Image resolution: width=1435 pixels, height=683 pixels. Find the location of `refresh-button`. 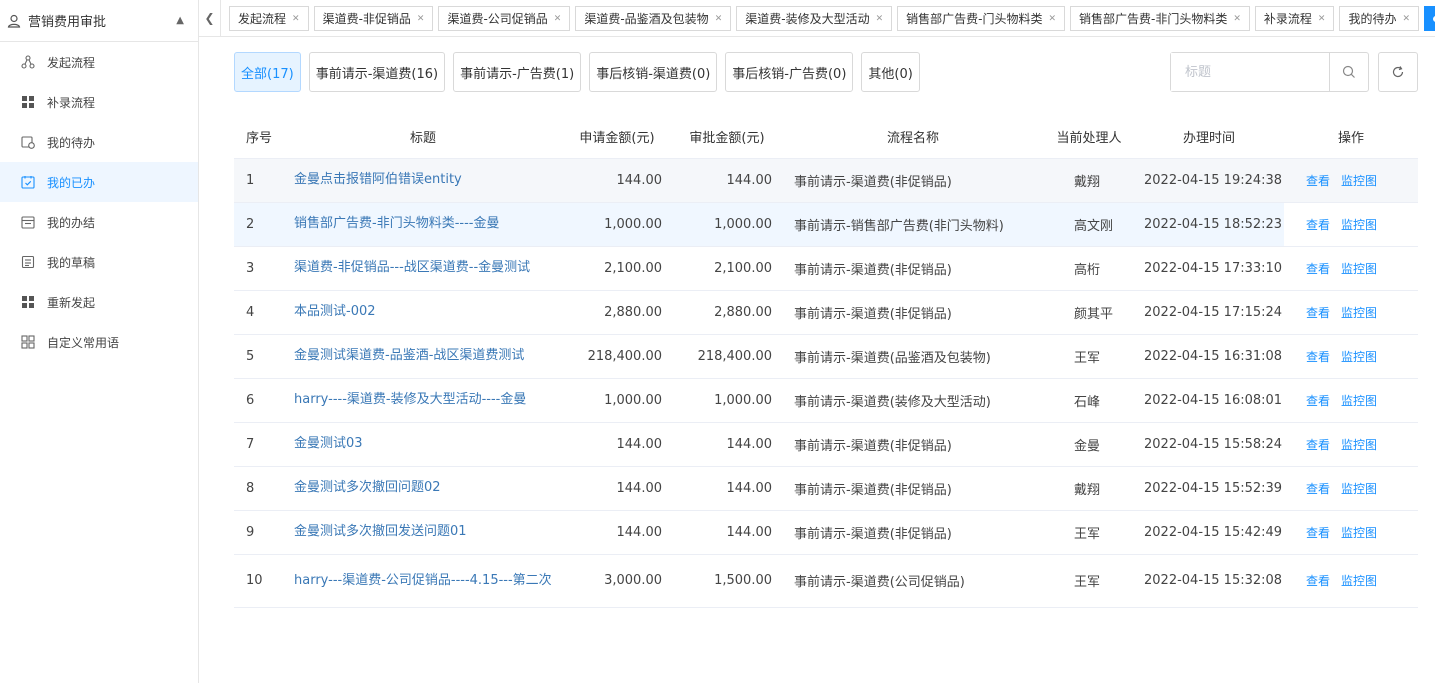

refresh-button is located at coordinates (1398, 72).